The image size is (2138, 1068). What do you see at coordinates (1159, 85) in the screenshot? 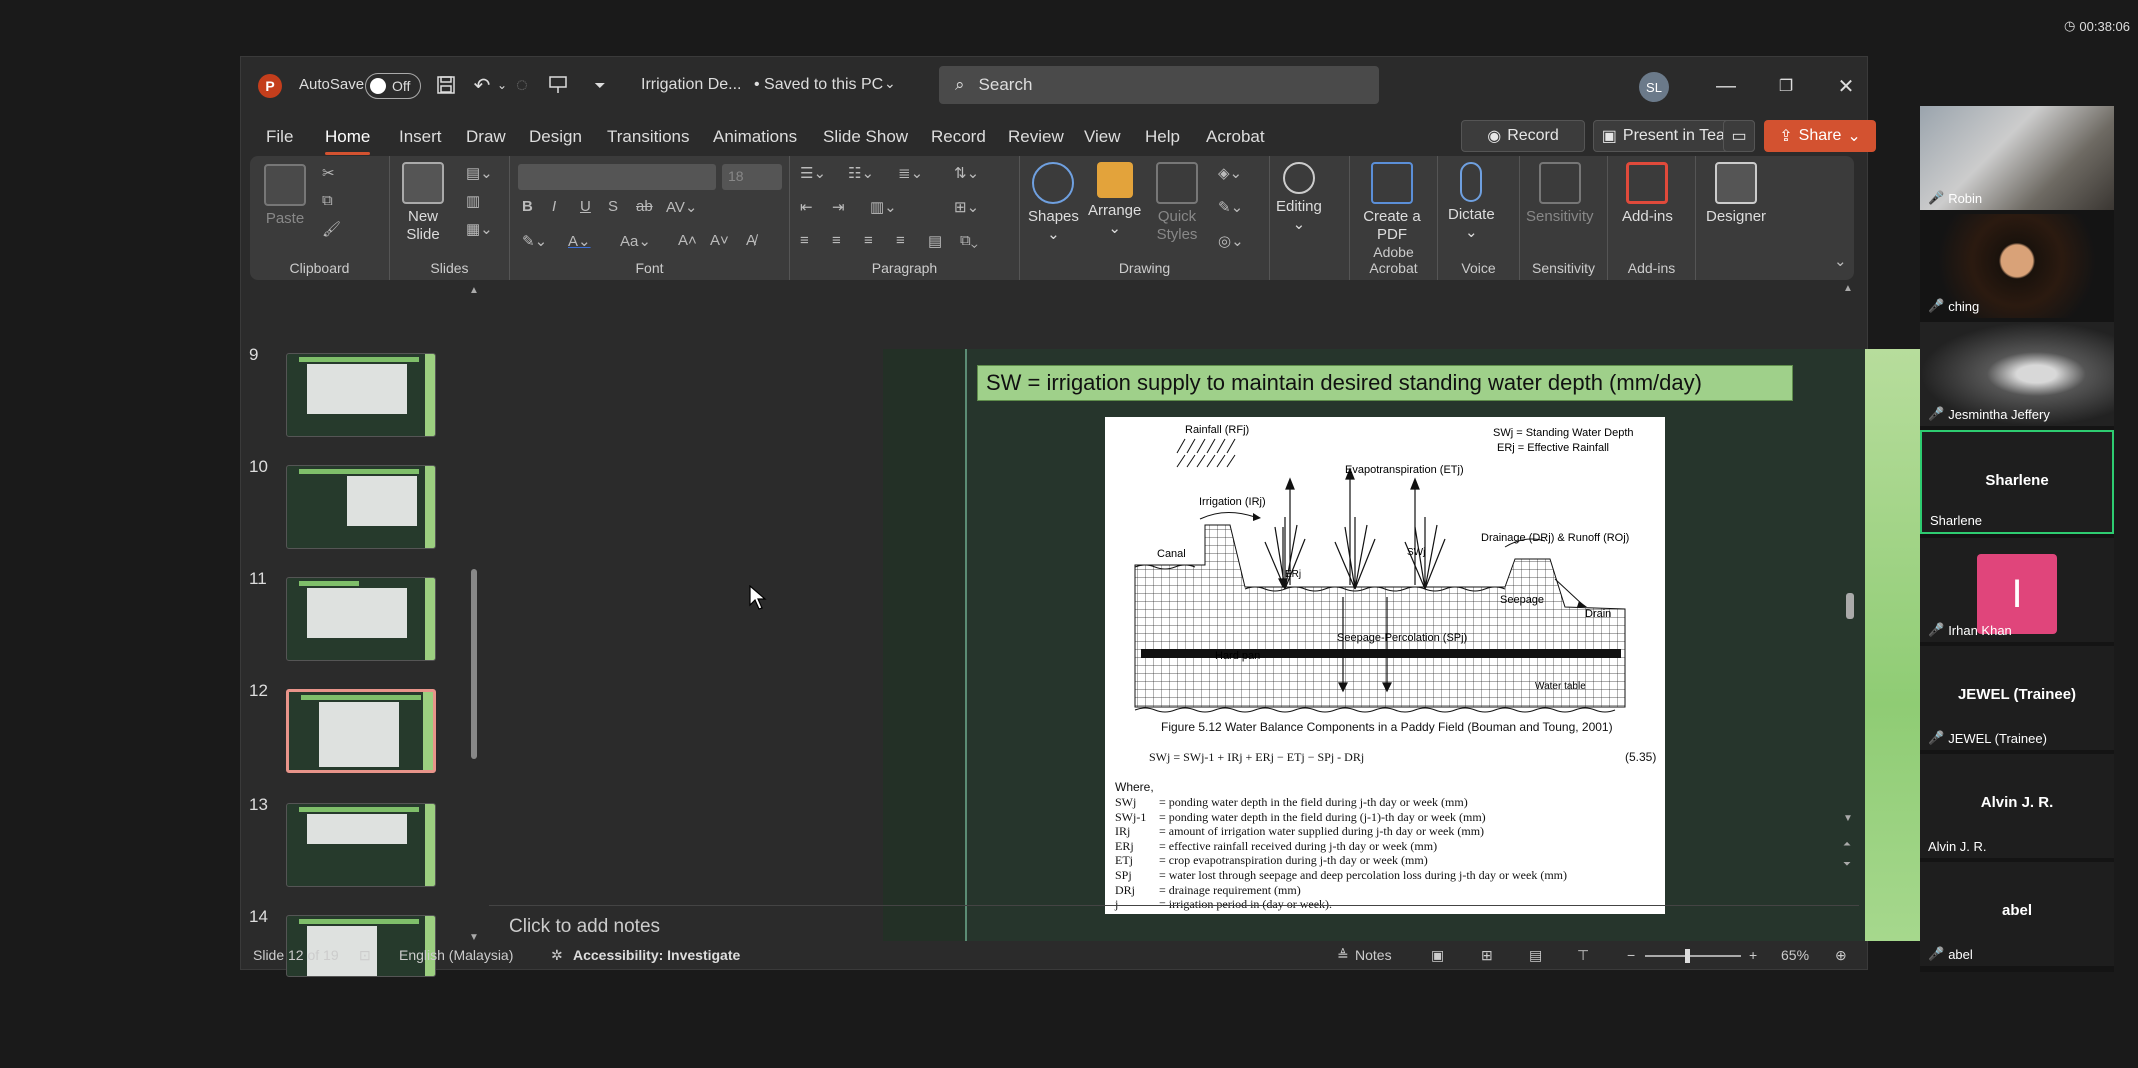
I see `search-box: ⌕ Search` at bounding box center [1159, 85].